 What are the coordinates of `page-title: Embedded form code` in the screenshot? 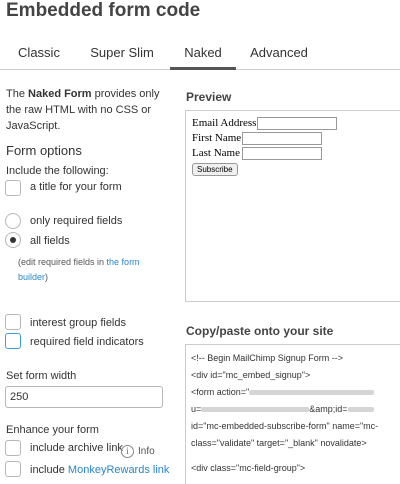 It's located at (103, 10).